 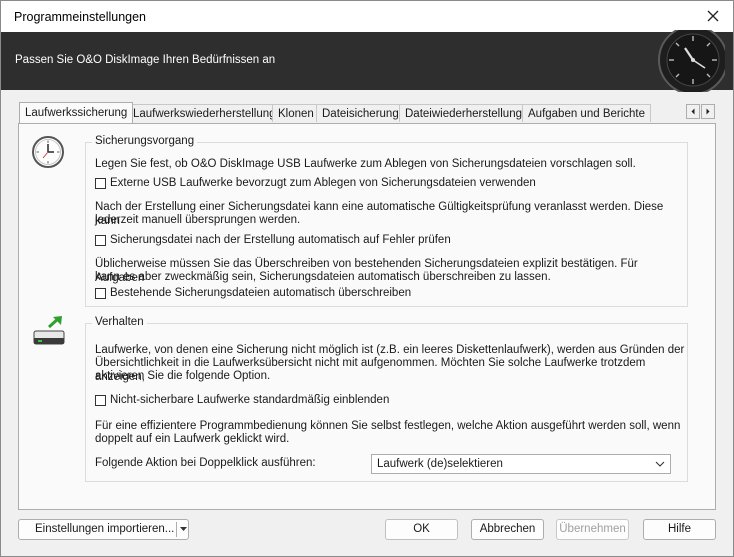 I want to click on tab-dateiwiederherstellung: Dateiwiederherstellung, so click(x=463, y=113).